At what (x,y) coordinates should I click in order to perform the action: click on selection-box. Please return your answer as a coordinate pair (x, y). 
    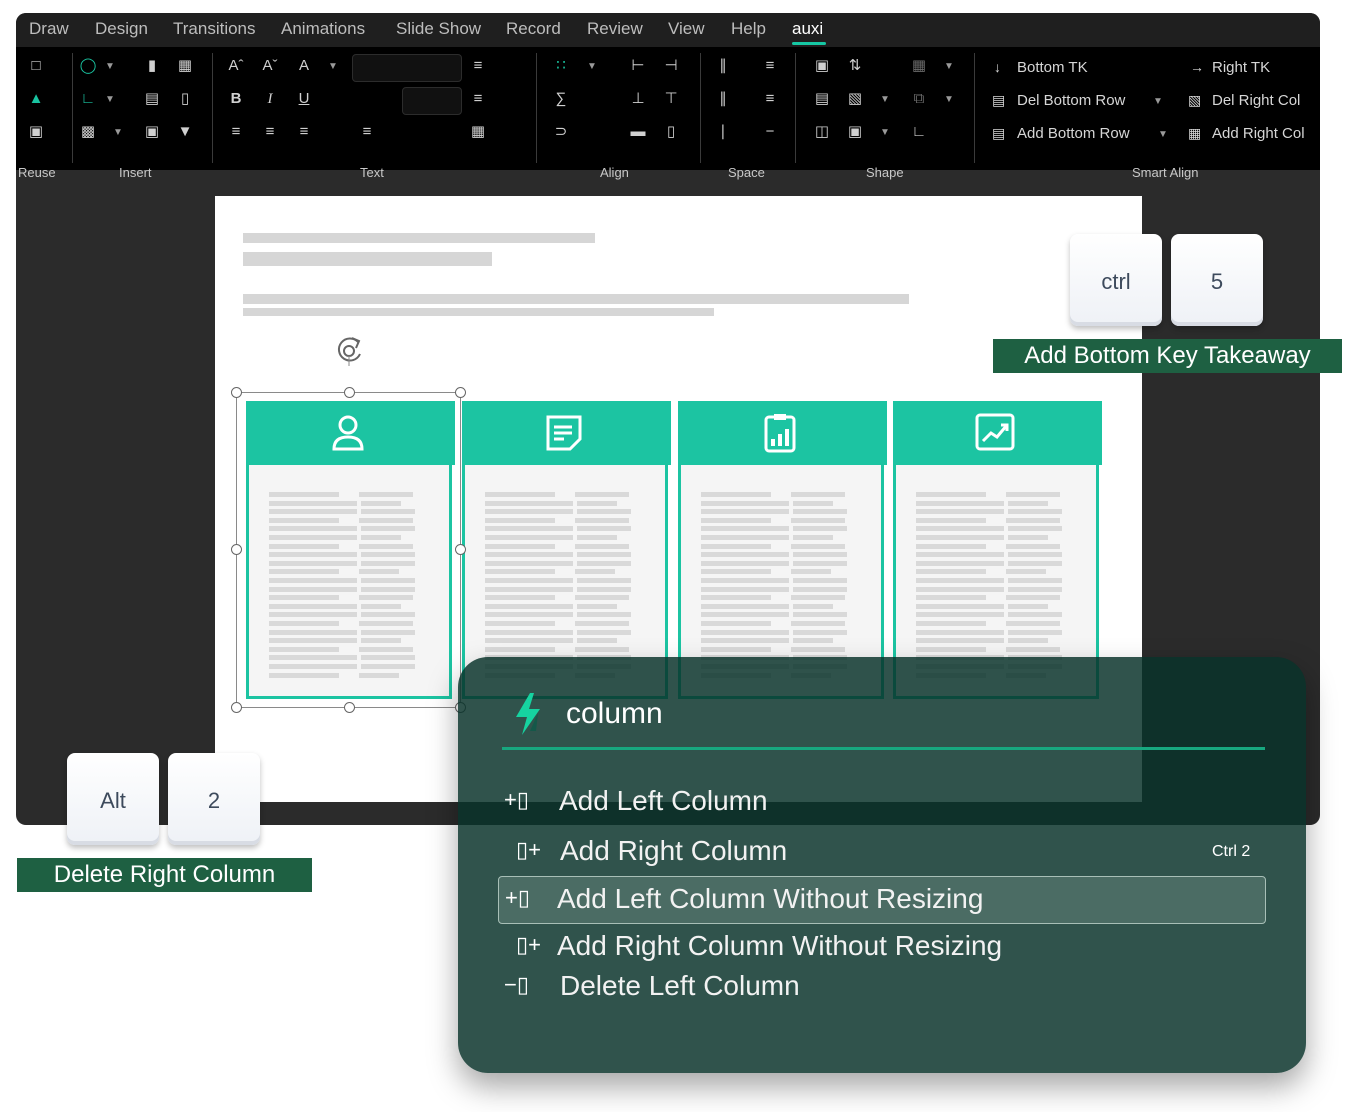
    Looking at the image, I should click on (348, 550).